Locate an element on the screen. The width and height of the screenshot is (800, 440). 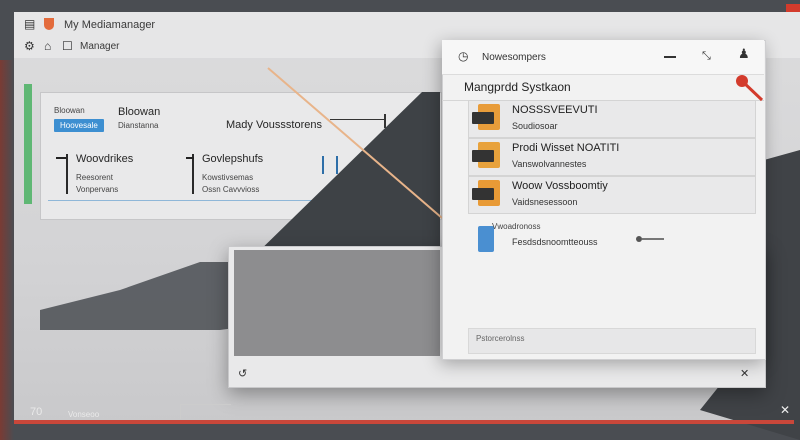
close-icon: ✕ is located at coordinates (785, 410).